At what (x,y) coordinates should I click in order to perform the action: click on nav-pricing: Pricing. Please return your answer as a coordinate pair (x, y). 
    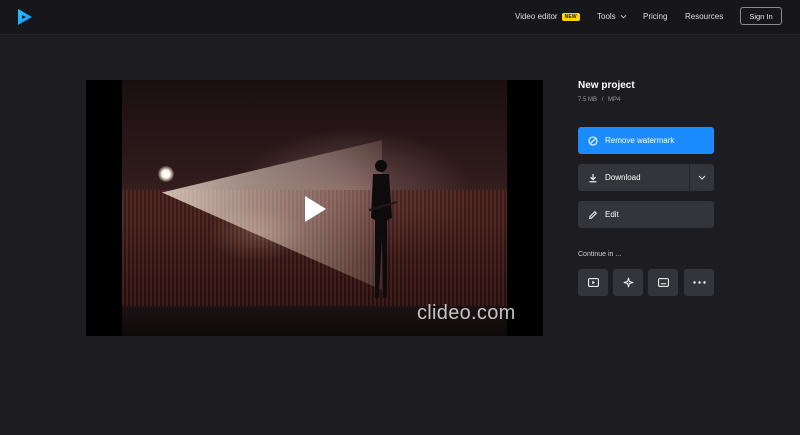
    Looking at the image, I should click on (655, 16).